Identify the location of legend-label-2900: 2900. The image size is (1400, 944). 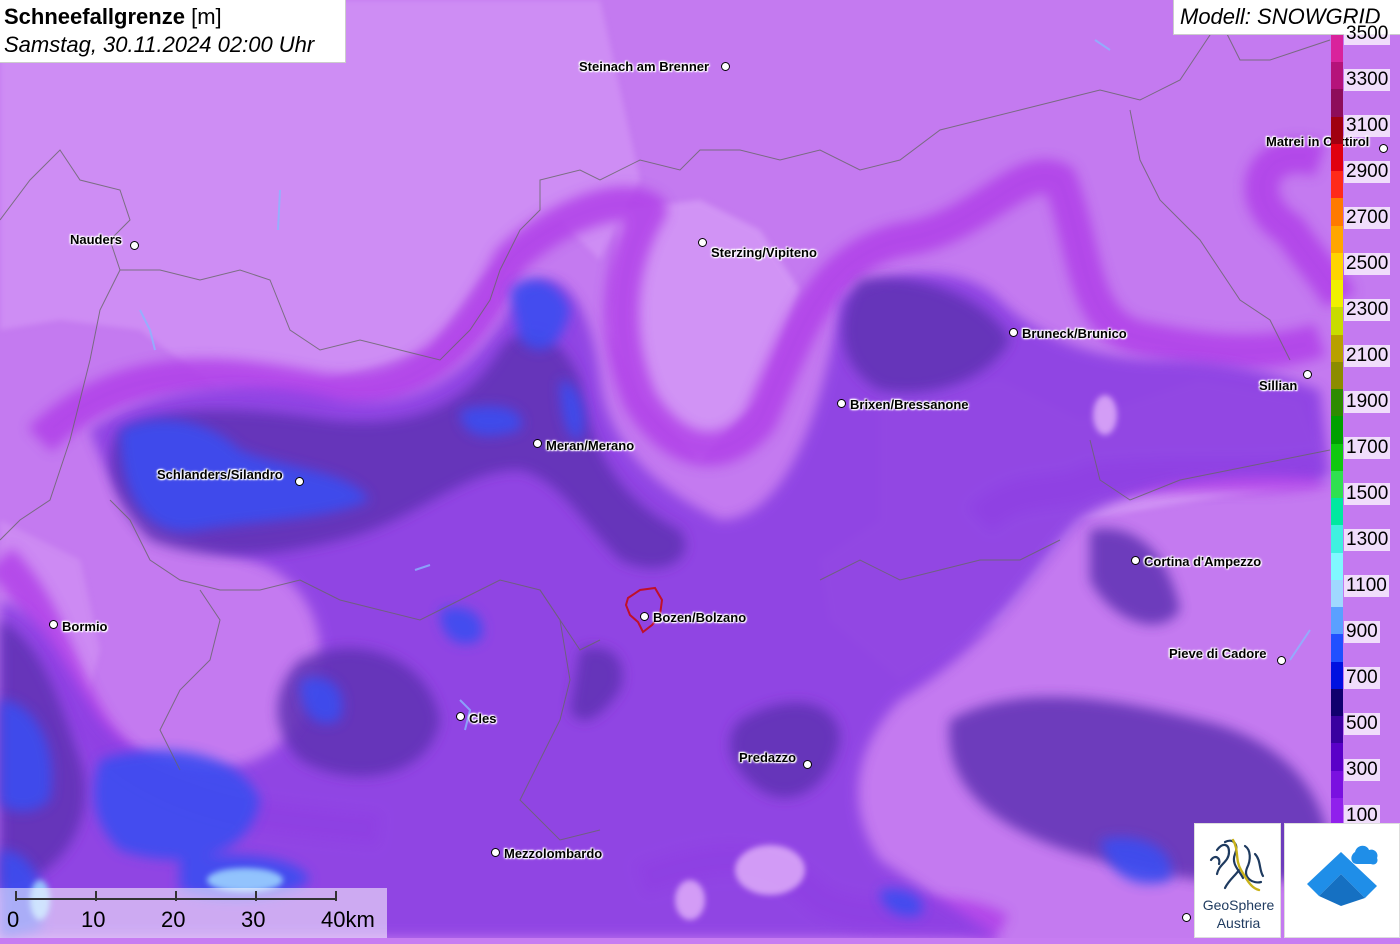
(1367, 172).